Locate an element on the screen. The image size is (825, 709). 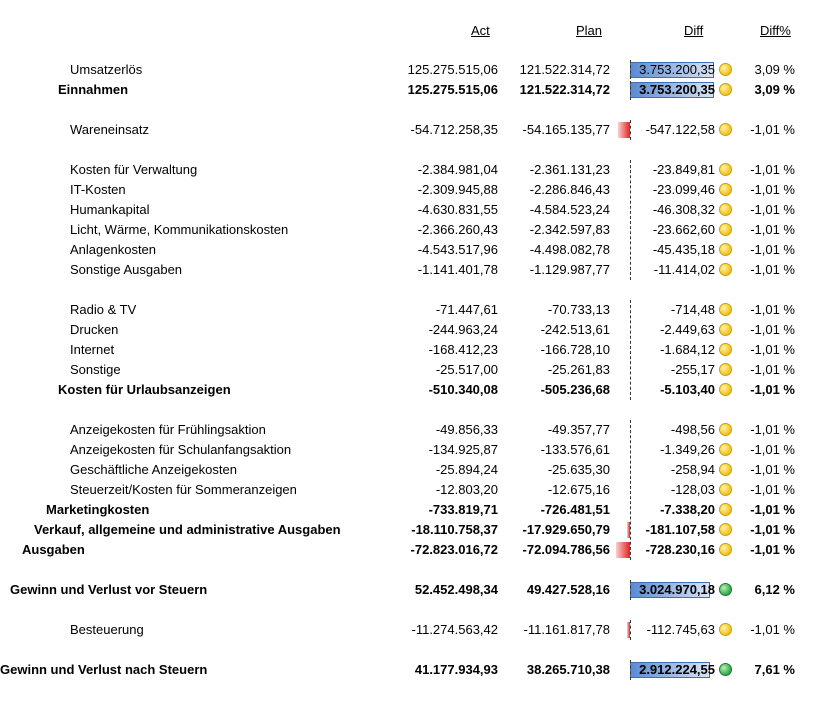
plan-value: 38.265.710,38 is located at coordinates (568, 669).